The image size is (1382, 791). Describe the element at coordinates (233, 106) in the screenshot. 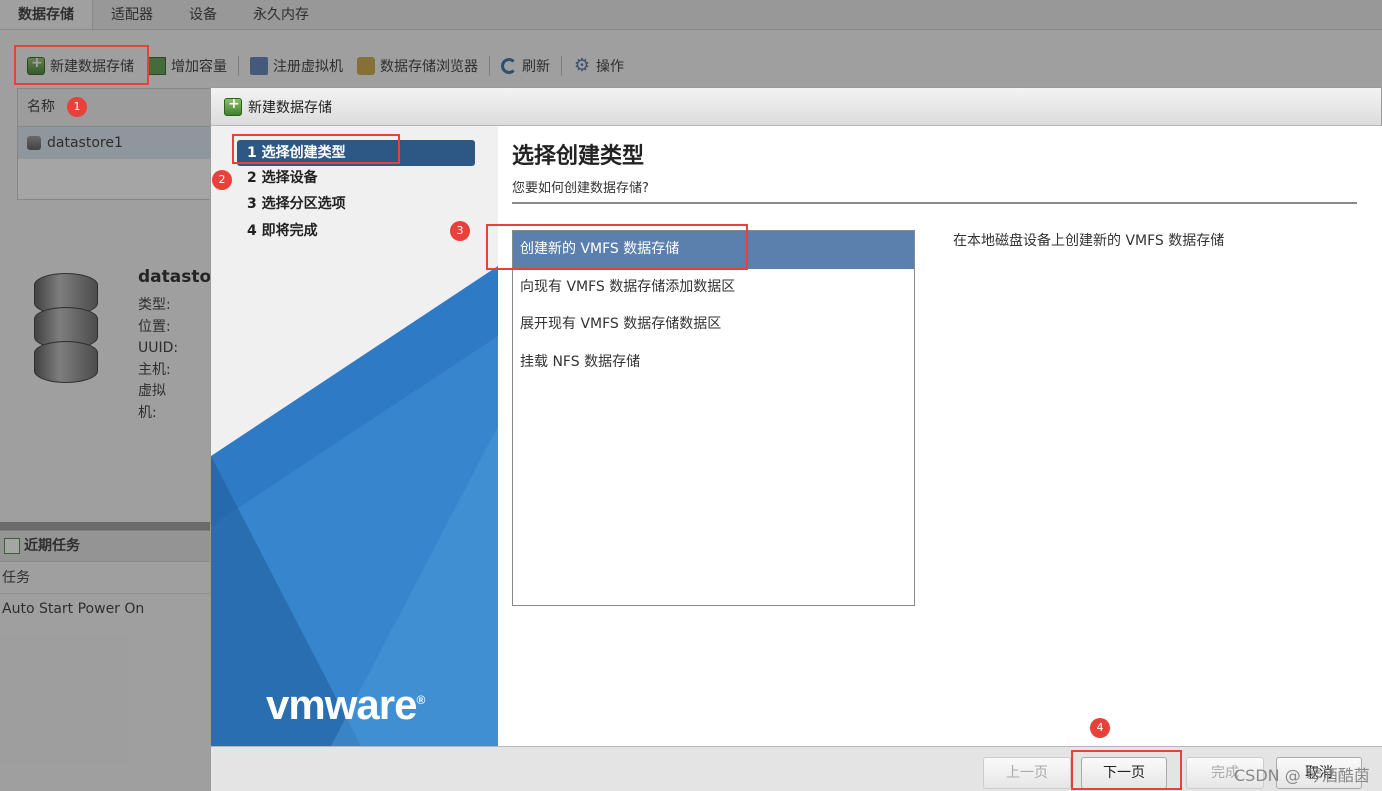

I see `new-datastore-icon` at that location.